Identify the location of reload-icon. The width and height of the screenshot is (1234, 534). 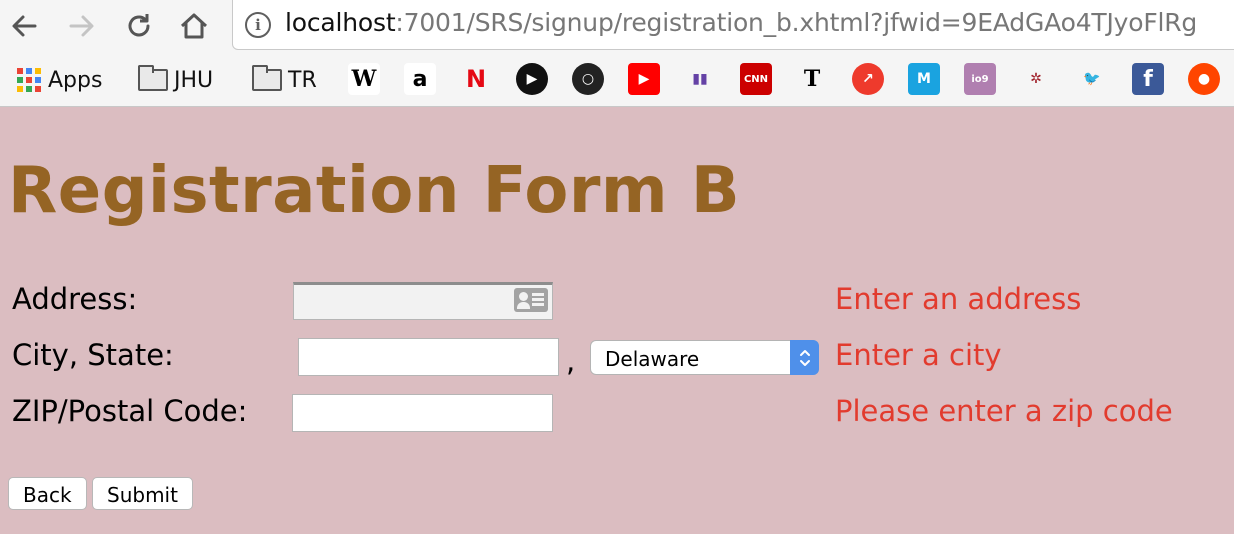
(139, 26).